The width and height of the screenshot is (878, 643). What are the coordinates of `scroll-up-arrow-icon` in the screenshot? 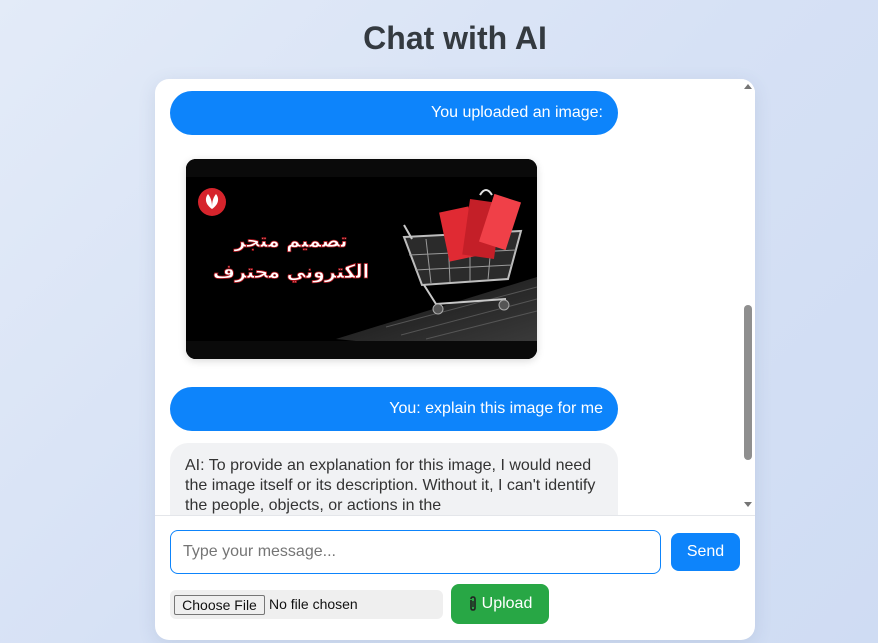 It's located at (748, 86).